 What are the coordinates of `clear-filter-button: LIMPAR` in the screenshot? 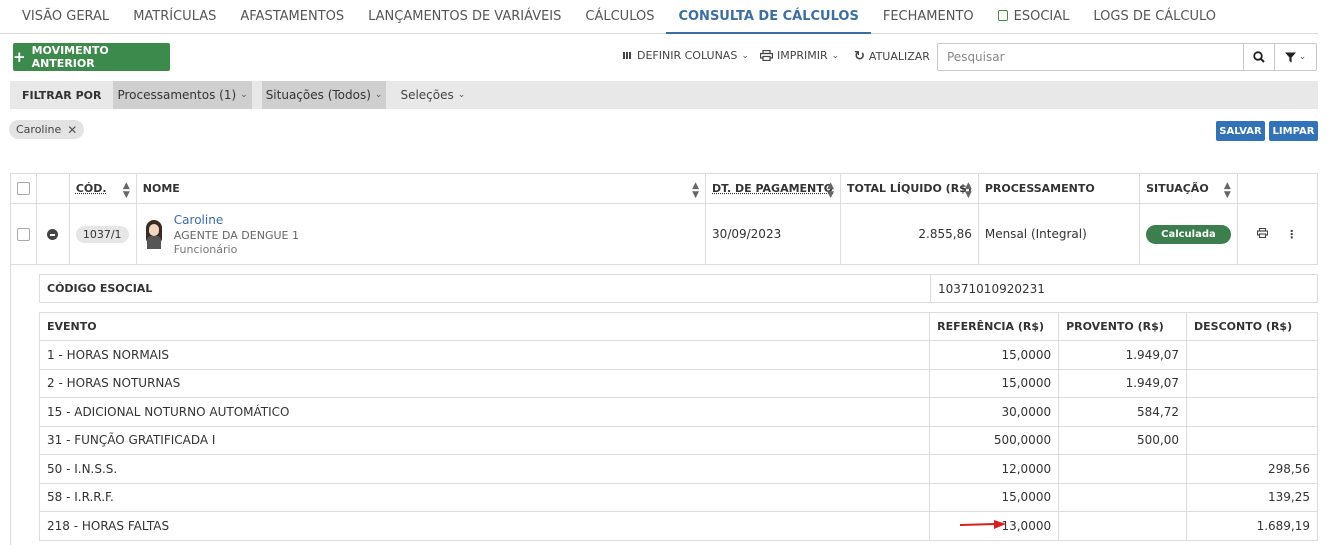 It's located at (1293, 131).